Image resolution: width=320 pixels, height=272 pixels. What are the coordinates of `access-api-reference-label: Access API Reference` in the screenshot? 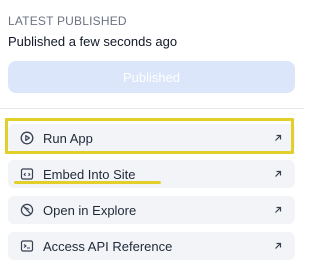 It's located at (108, 246).